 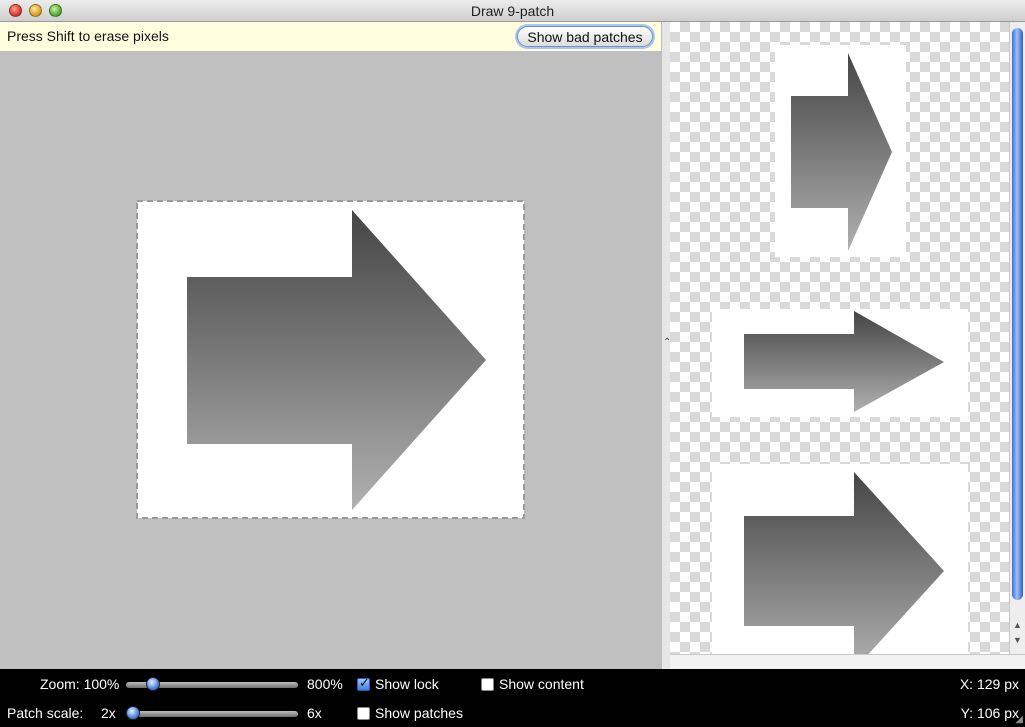 I want to click on preview-horizontal-scrollbar, so click(x=847, y=661).